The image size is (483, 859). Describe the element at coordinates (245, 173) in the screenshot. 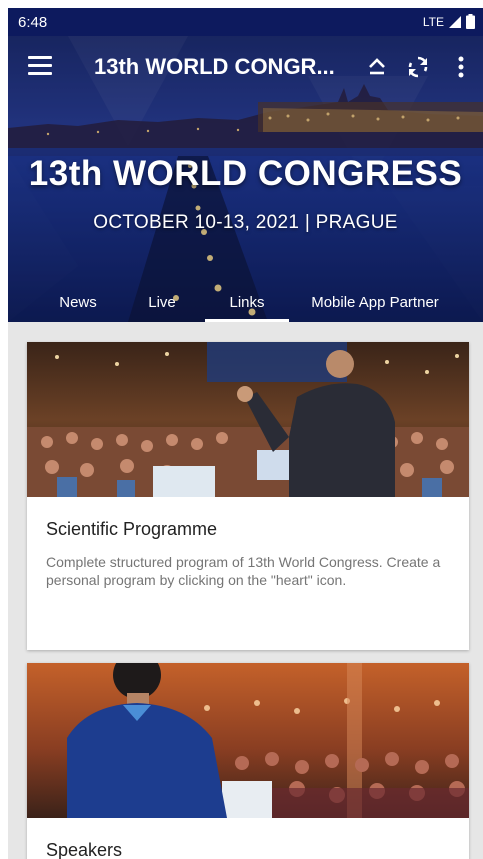

I see `congress-headline: 13th WORLD CONGRESS` at that location.